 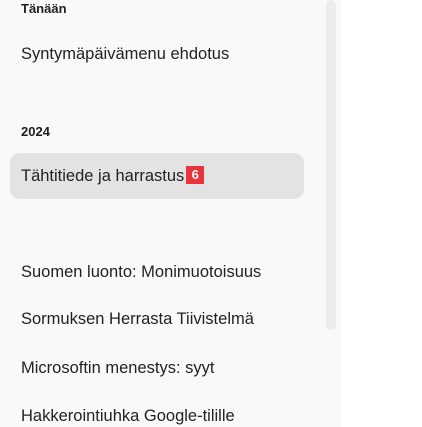 I want to click on section-heading-2024: 2024, so click(x=35, y=131).